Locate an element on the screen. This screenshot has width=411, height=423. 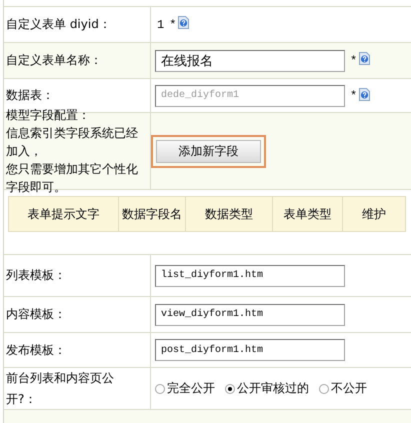
add-field-button: 添加新字段 is located at coordinates (208, 151).